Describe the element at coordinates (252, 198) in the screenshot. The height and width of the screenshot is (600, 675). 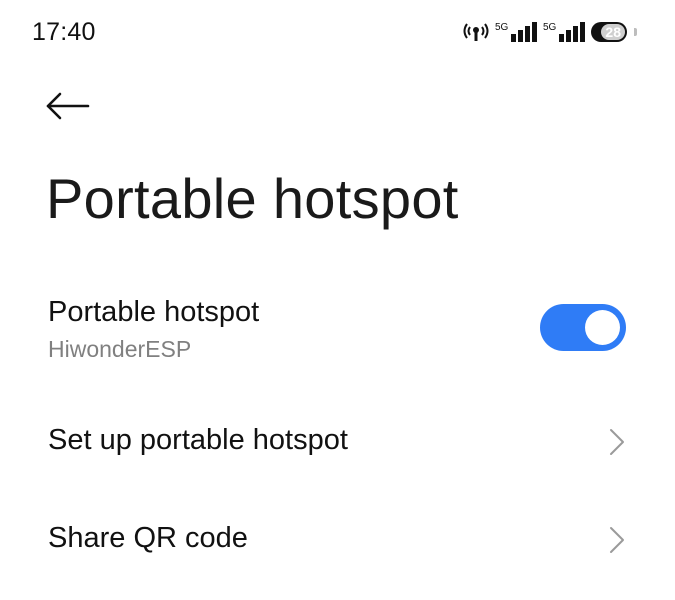
I see `page-title: Portable hotspot` at that location.